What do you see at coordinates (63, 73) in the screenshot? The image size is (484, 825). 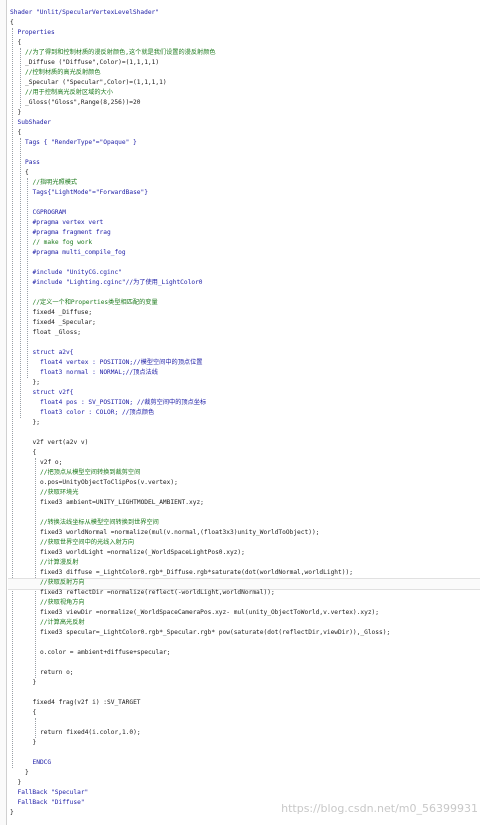 I see `code-line: //控制材质的高光反射颜色` at bounding box center [63, 73].